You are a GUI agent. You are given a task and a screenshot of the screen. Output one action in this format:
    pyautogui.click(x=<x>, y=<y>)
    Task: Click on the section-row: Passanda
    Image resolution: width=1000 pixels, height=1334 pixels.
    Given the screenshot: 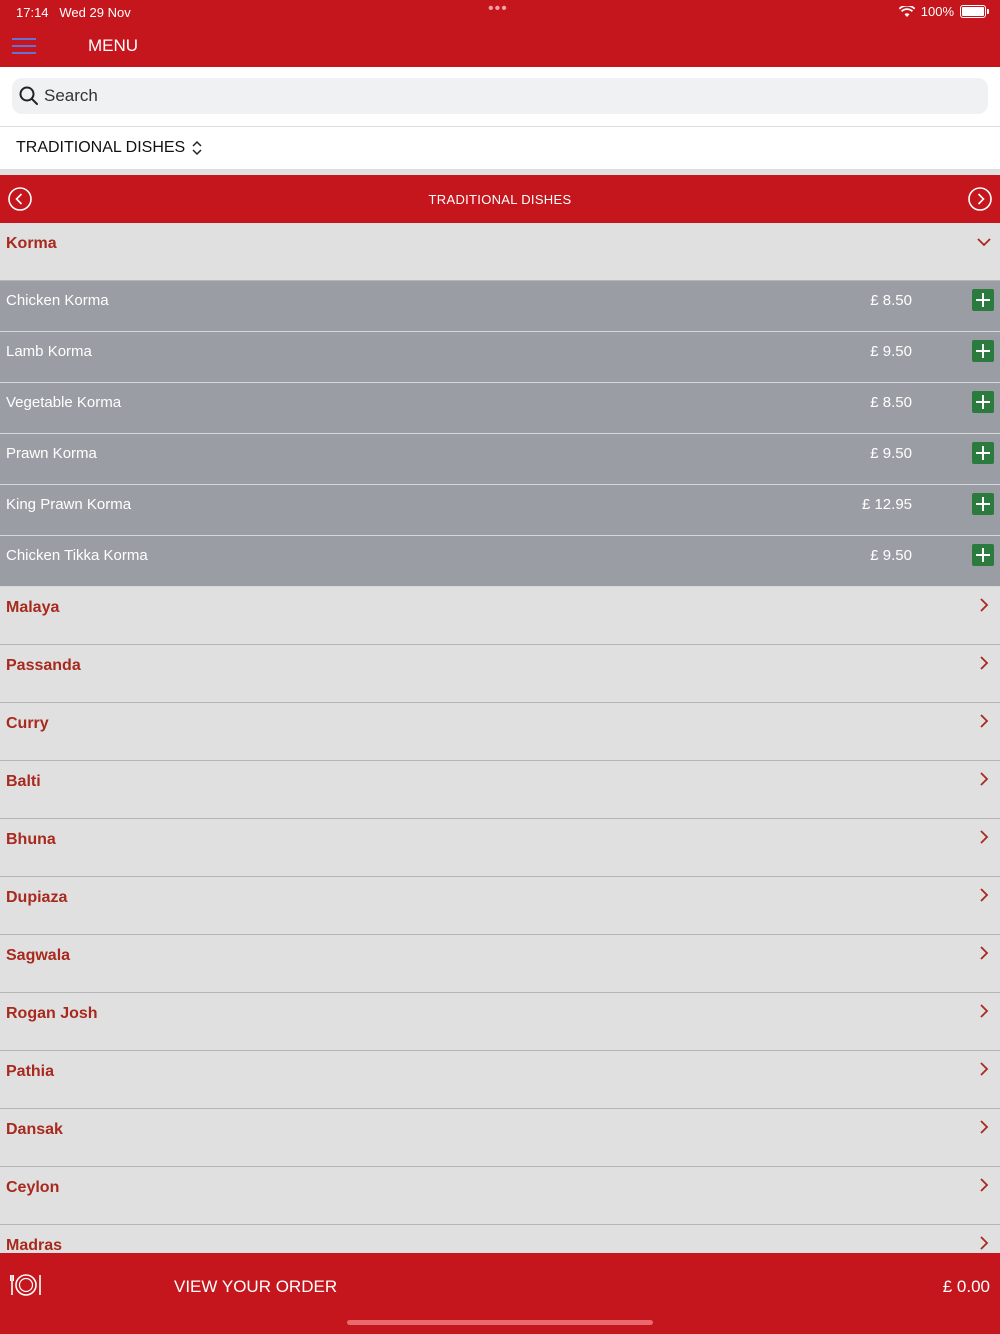 What is the action you would take?
    pyautogui.click(x=500, y=674)
    